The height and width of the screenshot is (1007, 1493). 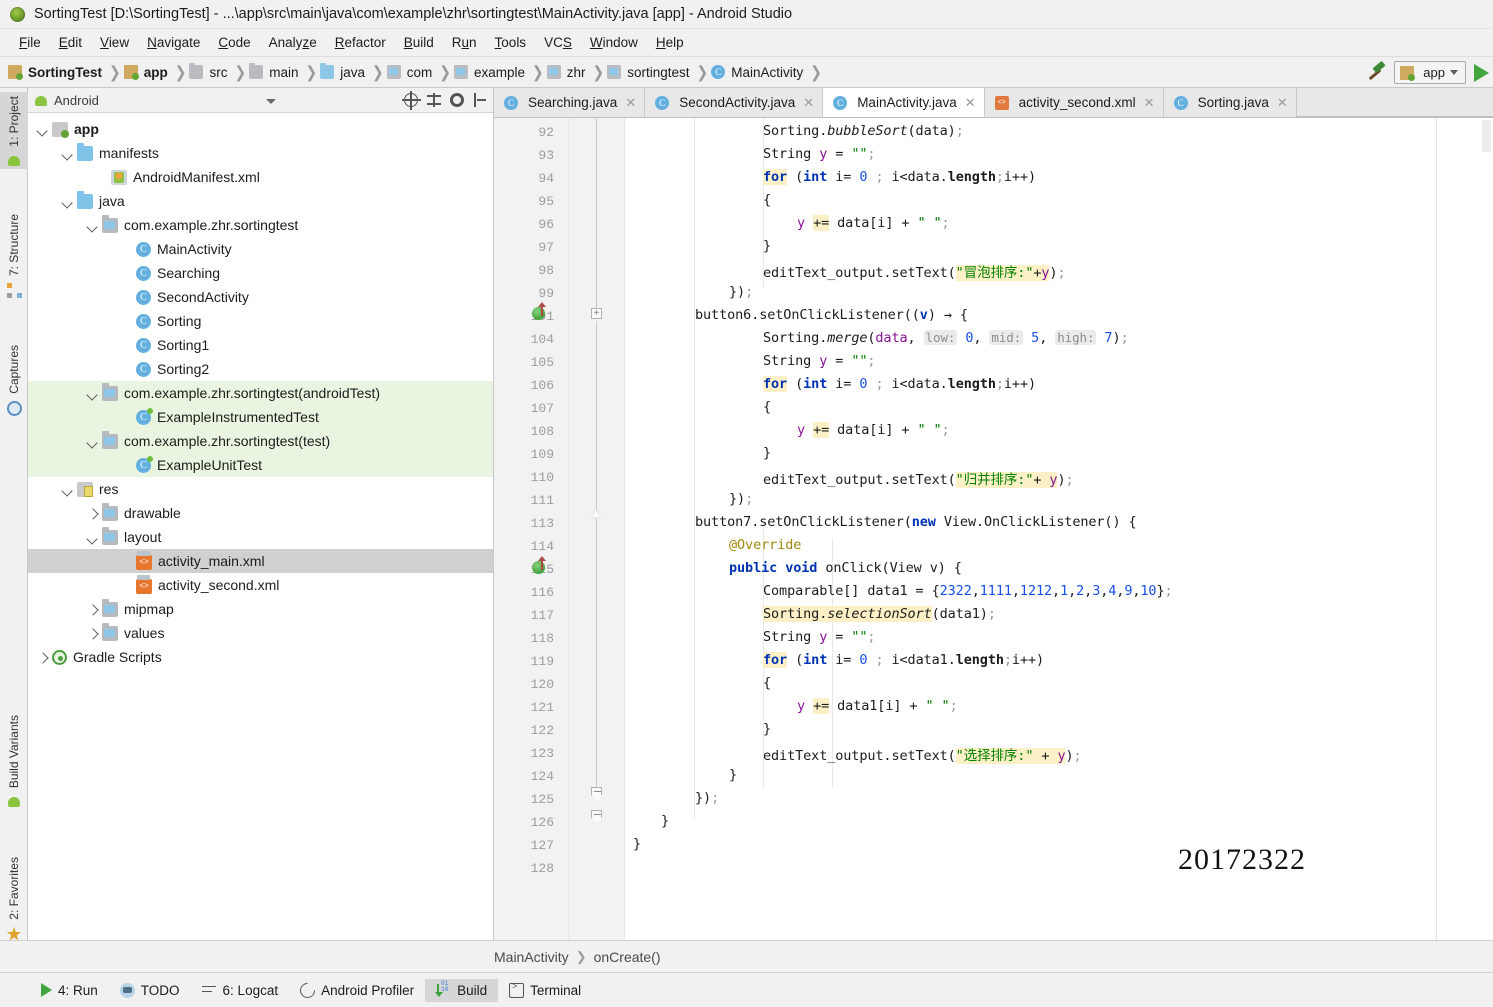 I want to click on target-icon, so click(x=411, y=100).